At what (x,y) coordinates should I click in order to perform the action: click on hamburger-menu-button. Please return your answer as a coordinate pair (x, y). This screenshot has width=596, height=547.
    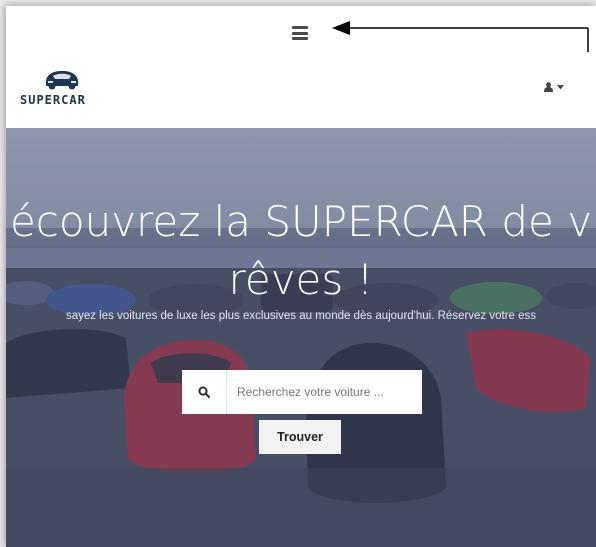
    Looking at the image, I should click on (300, 33).